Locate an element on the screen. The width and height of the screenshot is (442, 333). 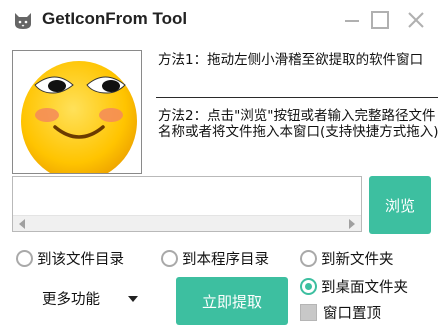
checkbox-icon is located at coordinates (308, 312).